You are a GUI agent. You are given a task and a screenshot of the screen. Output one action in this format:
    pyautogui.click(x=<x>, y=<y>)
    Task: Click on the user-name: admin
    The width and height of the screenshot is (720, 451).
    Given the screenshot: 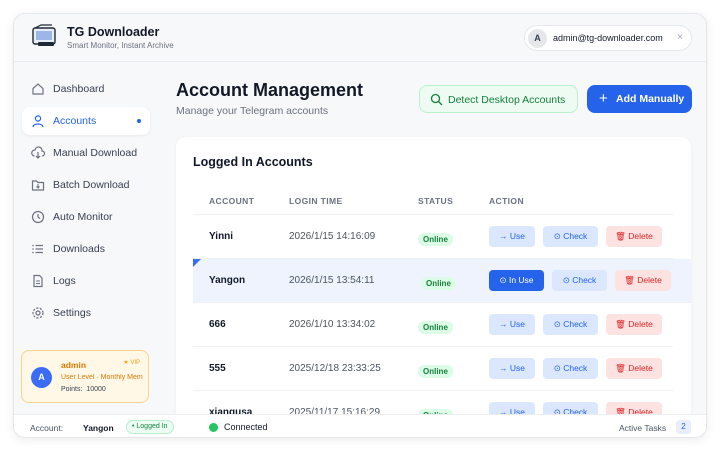 What is the action you would take?
    pyautogui.click(x=74, y=365)
    